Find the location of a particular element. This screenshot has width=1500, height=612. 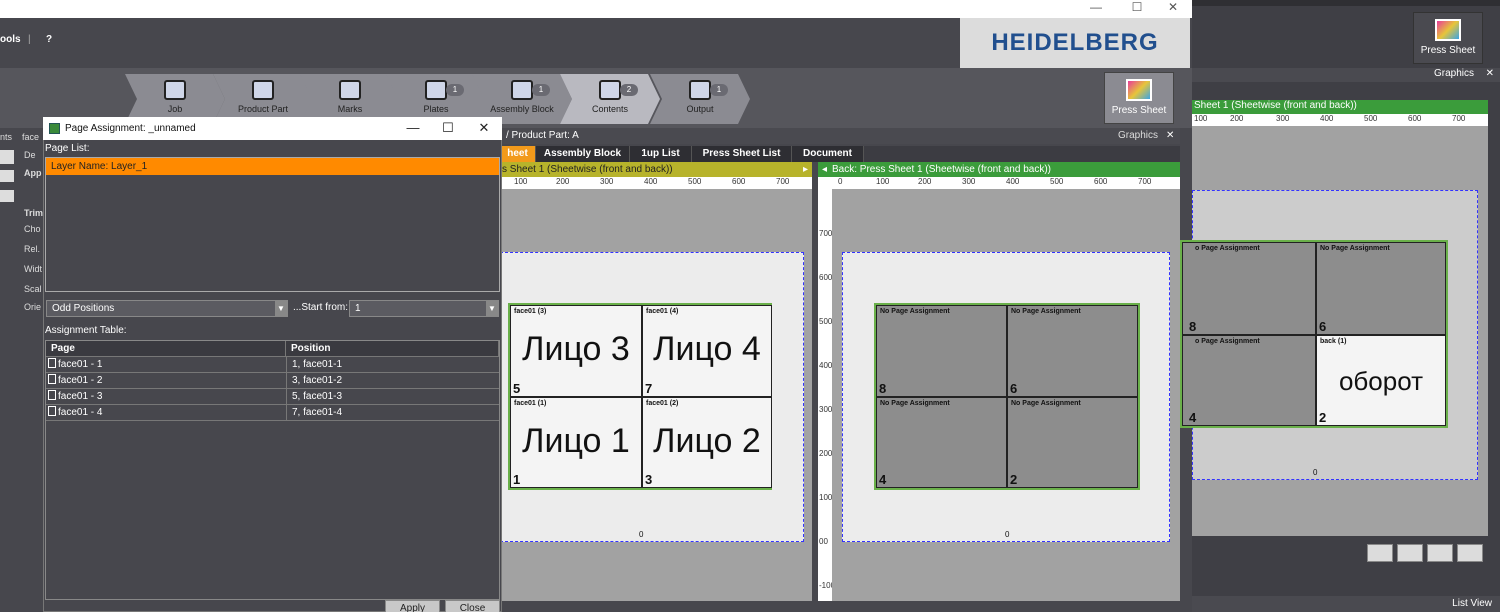

contents-badge: 2 is located at coordinates (629, 90).